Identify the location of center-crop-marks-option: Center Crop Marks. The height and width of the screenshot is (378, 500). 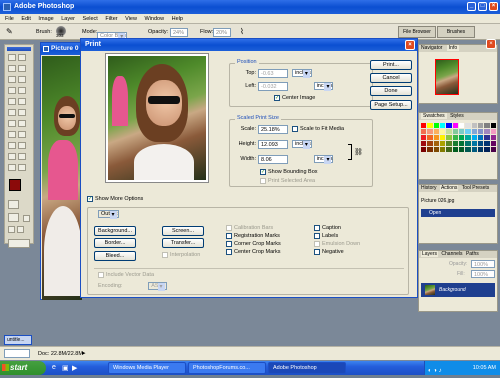
(266, 252).